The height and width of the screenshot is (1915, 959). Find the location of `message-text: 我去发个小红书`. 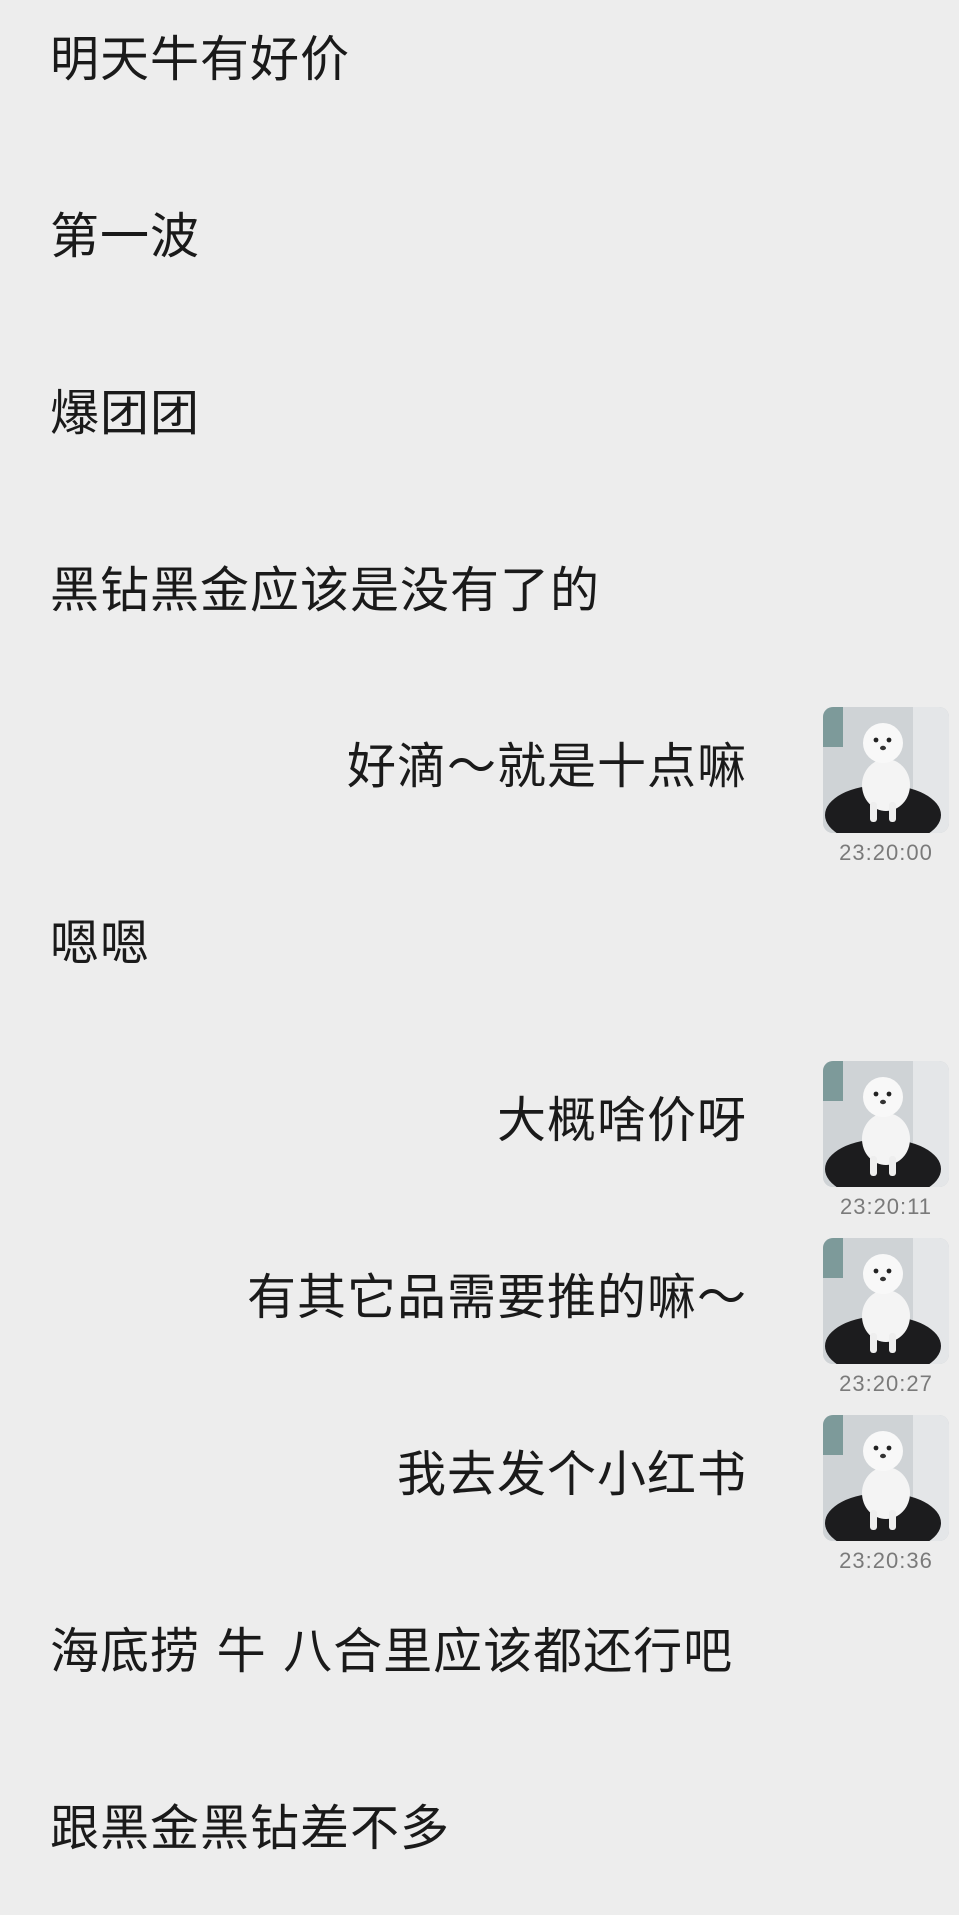

message-text: 我去发个小红书 is located at coordinates (572, 1475).